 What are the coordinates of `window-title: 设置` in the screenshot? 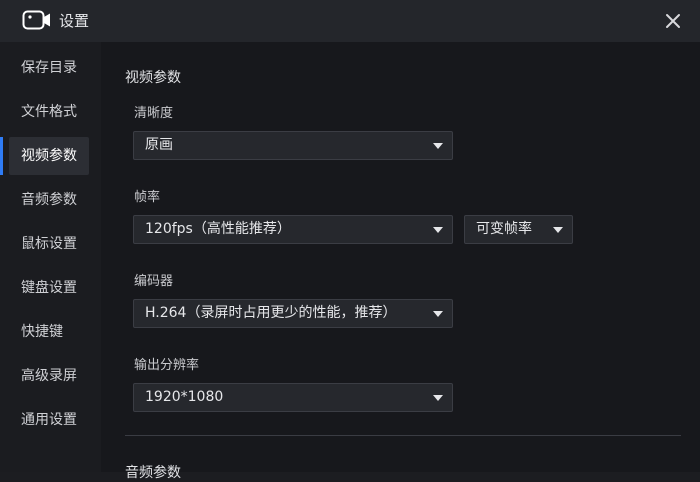 It's located at (74, 21).